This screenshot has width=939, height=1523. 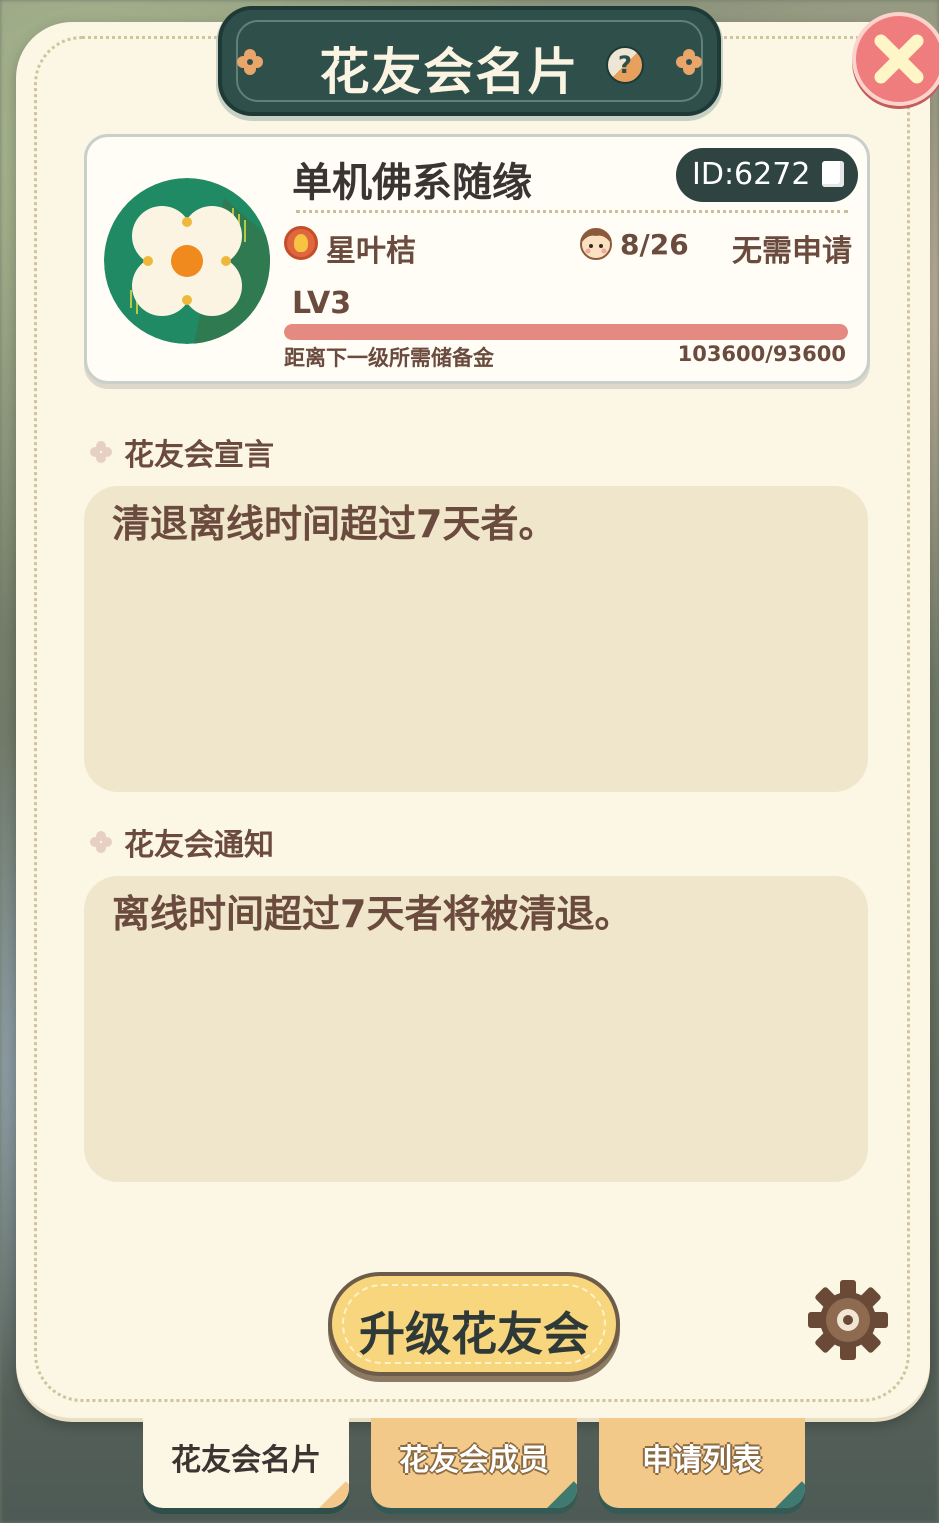 I want to click on member-icon, so click(x=596, y=244).